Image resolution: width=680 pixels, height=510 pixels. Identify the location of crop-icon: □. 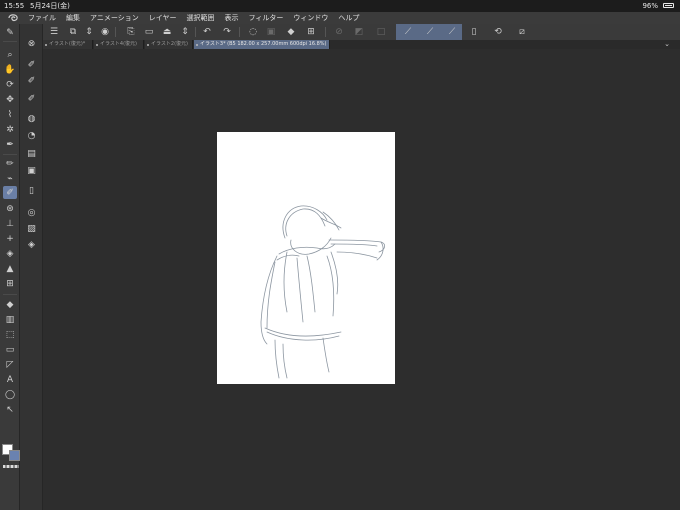
(381, 32).